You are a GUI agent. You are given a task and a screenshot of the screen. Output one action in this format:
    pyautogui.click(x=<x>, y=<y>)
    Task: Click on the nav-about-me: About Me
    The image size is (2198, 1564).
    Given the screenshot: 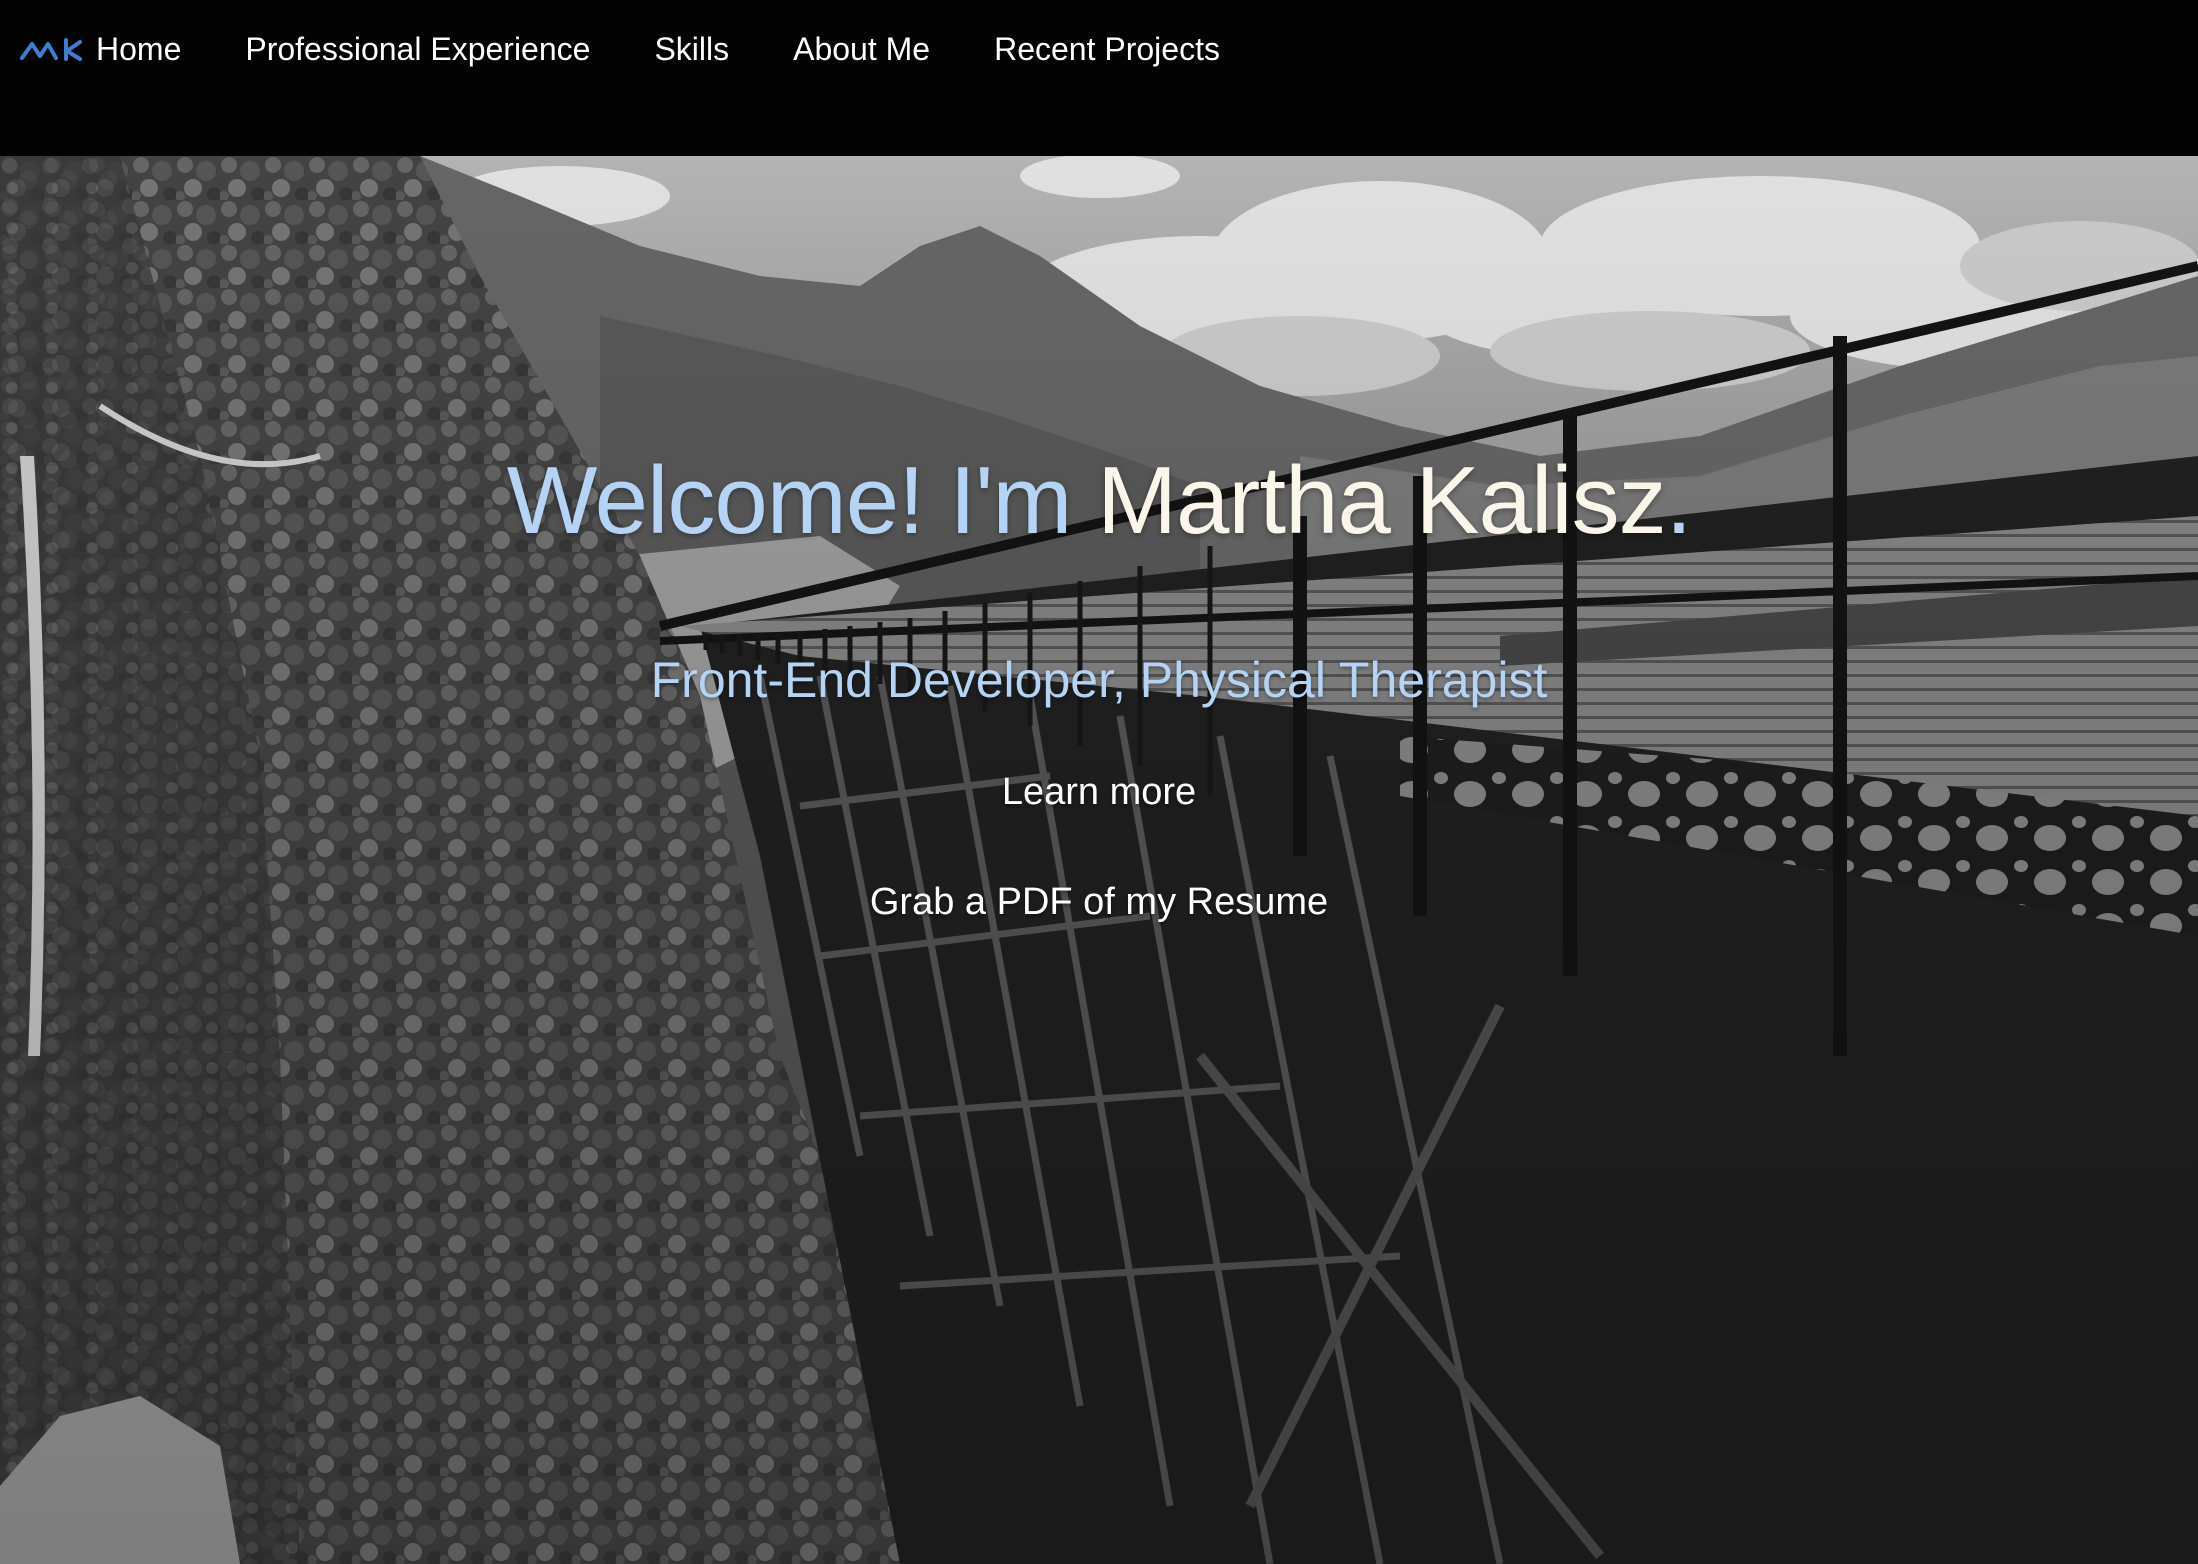 What is the action you would take?
    pyautogui.click(x=861, y=49)
    